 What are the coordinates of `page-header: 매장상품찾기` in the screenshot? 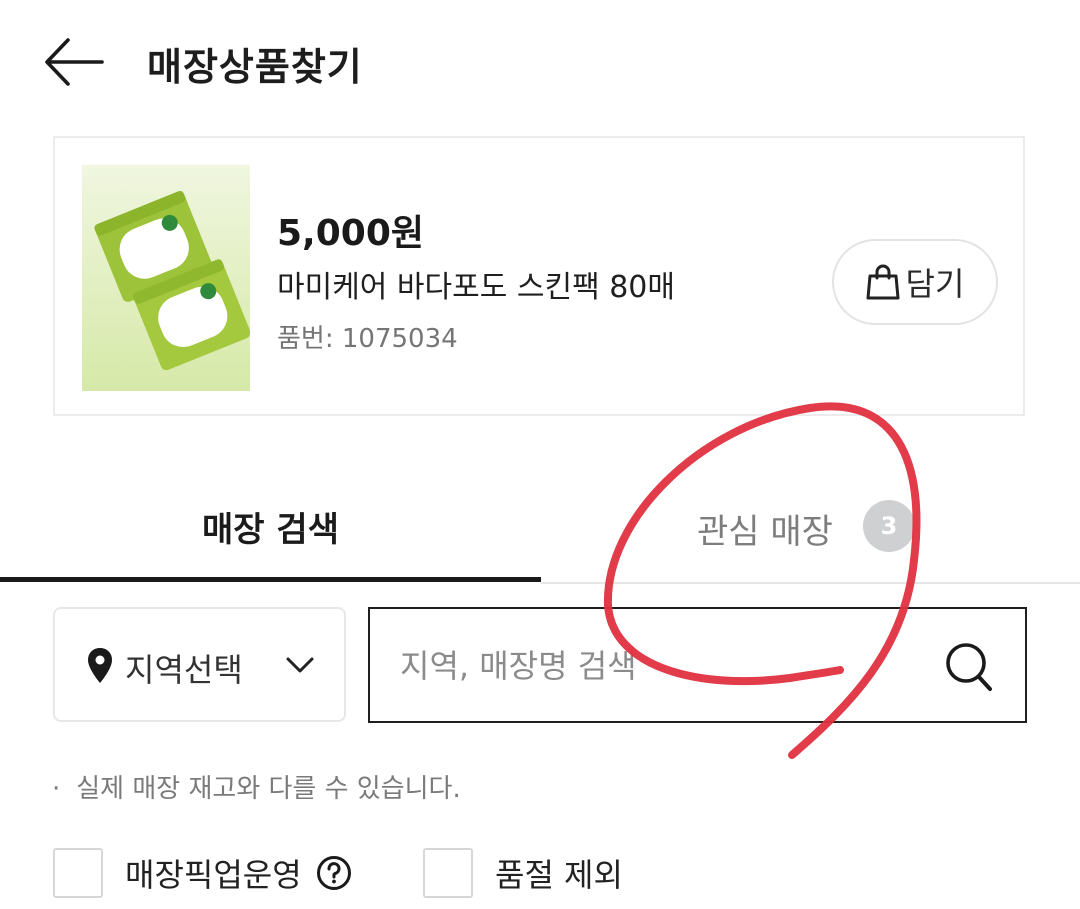 It's located at (540, 61).